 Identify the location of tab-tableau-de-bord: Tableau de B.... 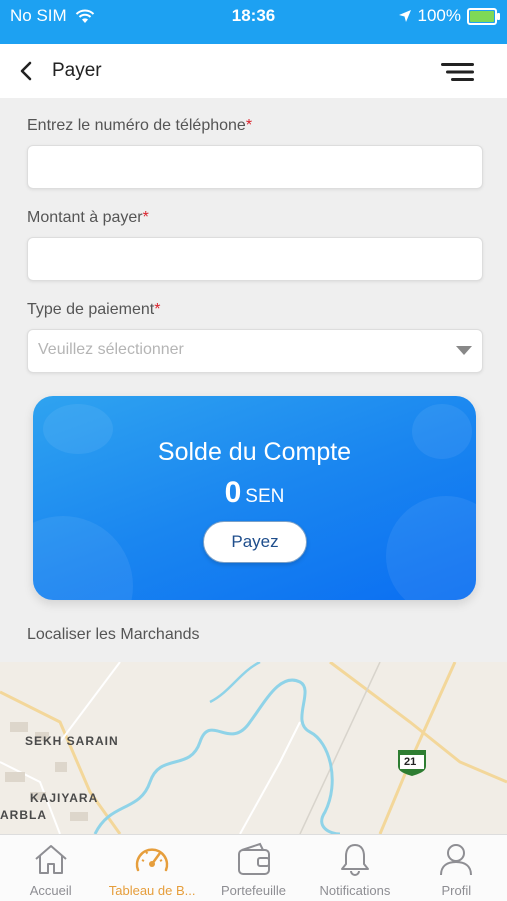
(151, 868).